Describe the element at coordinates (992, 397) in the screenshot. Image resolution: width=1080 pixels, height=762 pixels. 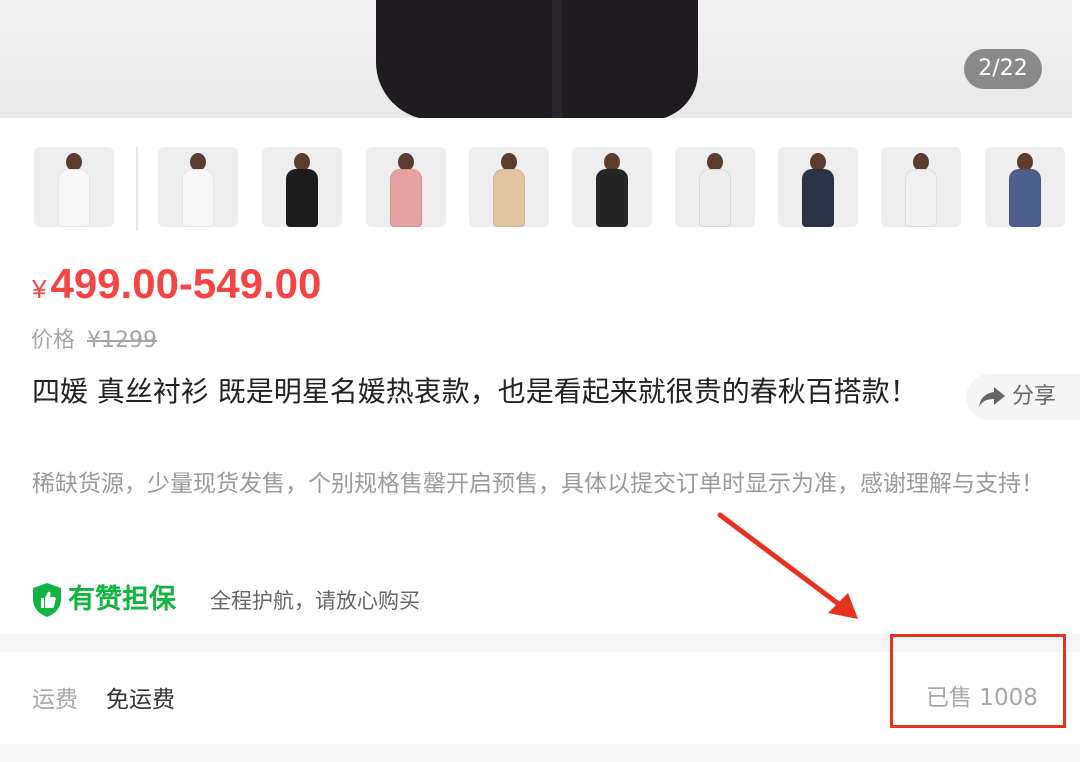
I see `share-arrow-icon` at that location.